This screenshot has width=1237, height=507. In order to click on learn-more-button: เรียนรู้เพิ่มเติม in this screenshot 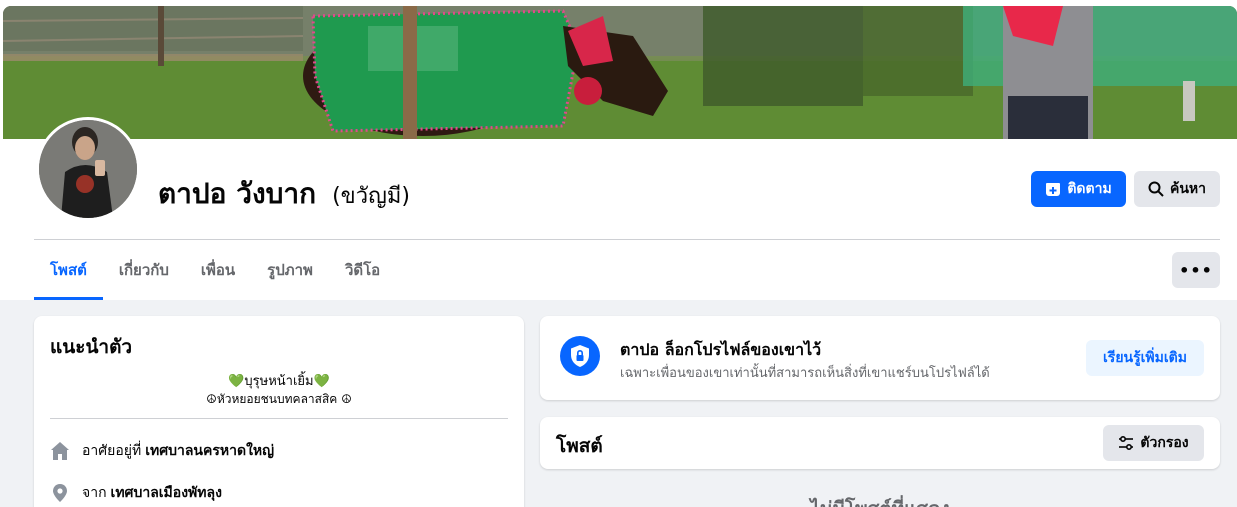, I will do `click(1145, 358)`.